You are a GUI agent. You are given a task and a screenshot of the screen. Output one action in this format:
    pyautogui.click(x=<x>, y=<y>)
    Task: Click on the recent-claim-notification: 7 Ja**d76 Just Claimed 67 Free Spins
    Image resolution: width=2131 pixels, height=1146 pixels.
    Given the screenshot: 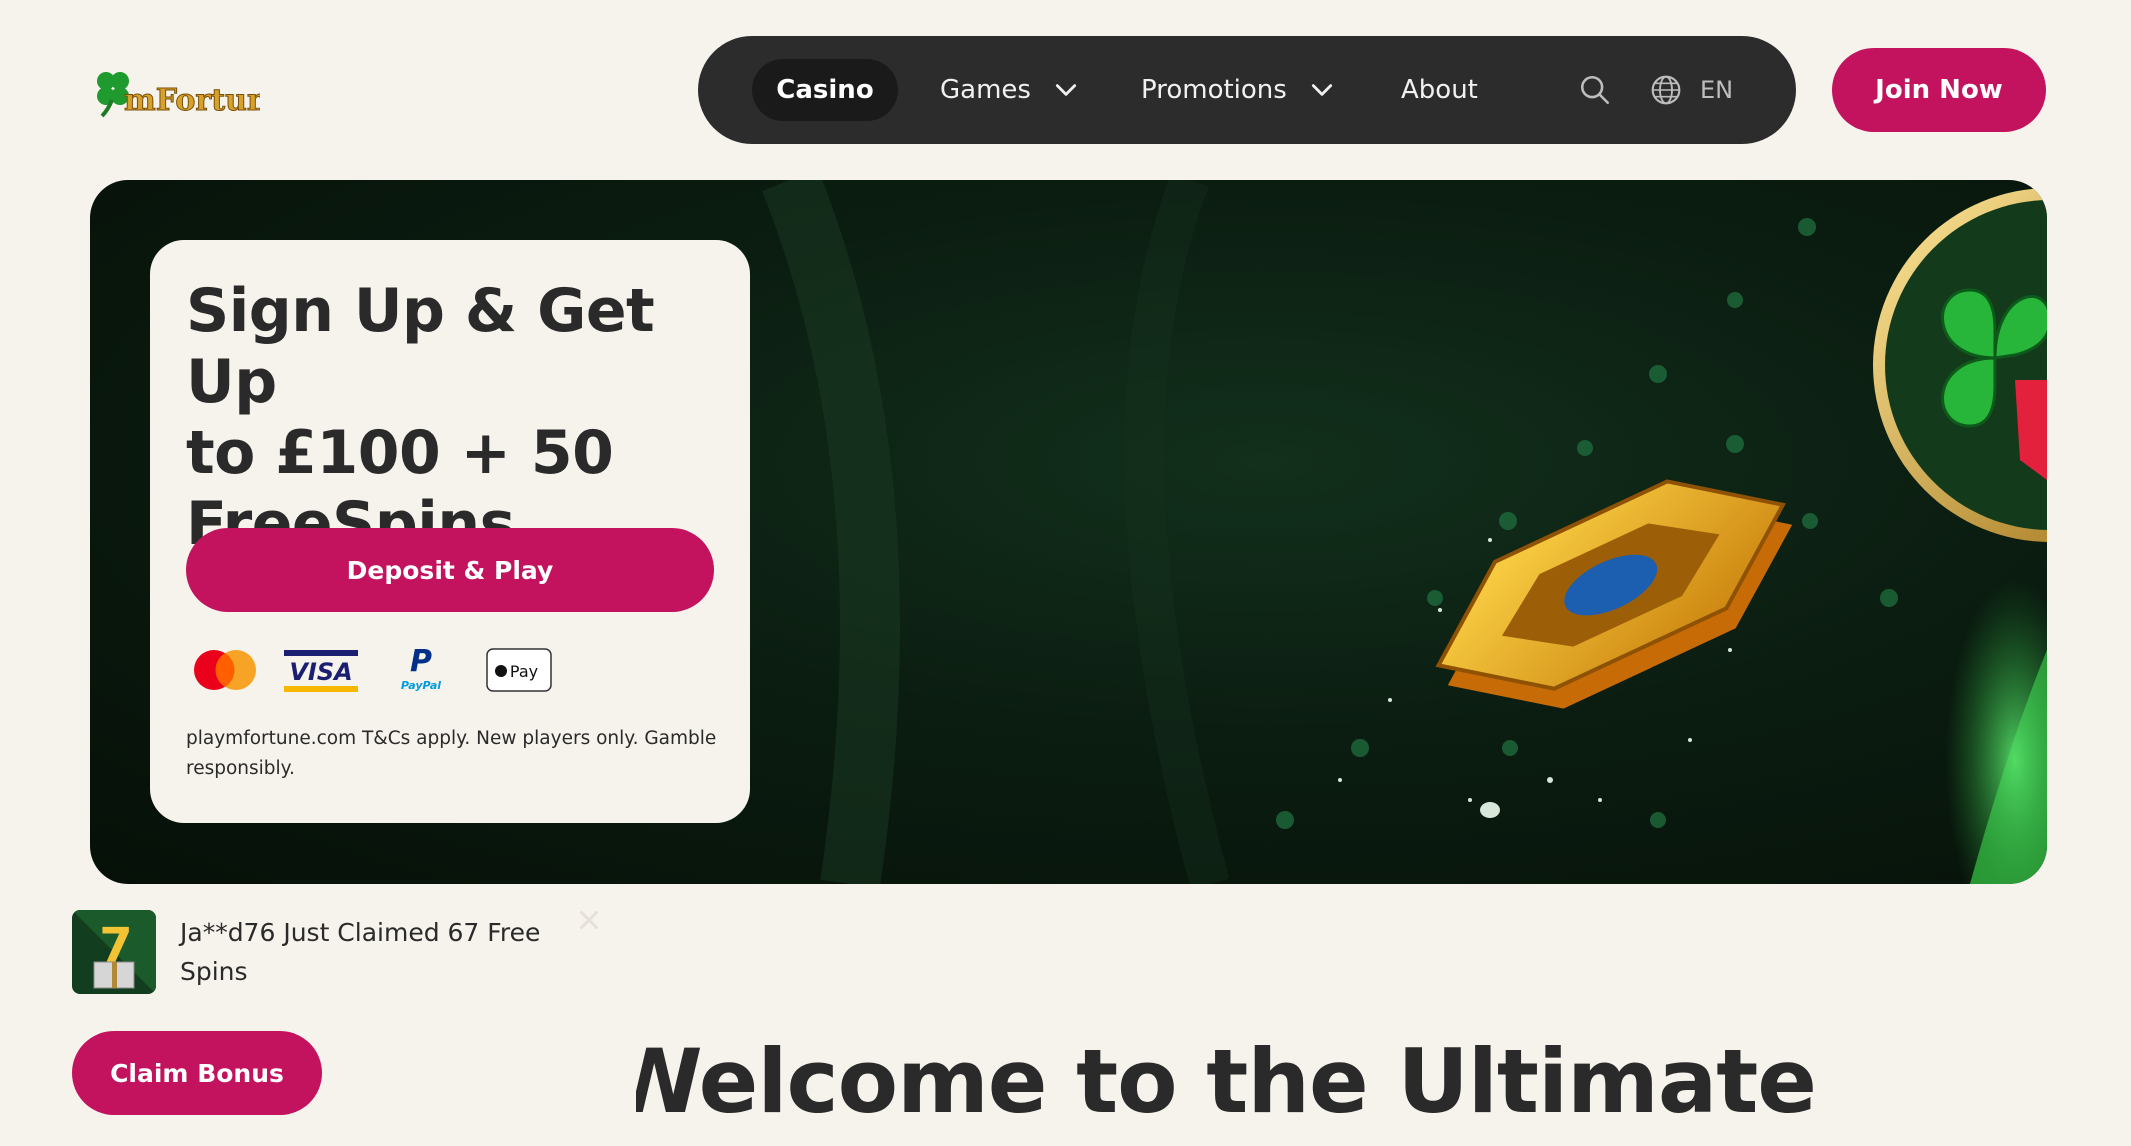 What is the action you would take?
    pyautogui.click(x=352, y=955)
    